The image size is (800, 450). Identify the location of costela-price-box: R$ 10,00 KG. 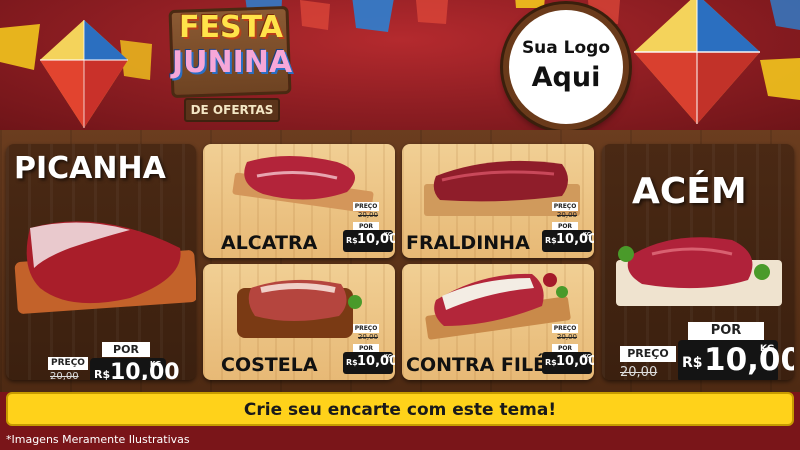
(369, 363).